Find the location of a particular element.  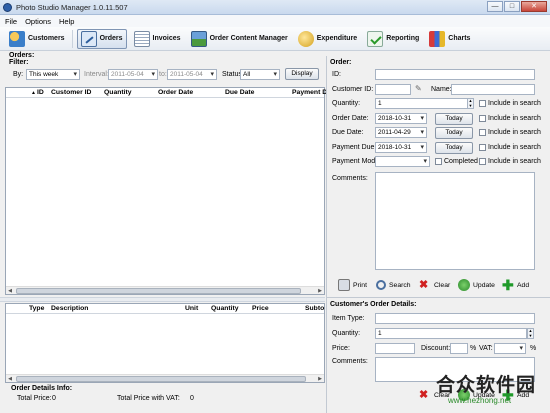

update-button: Update is located at coordinates (476, 285).